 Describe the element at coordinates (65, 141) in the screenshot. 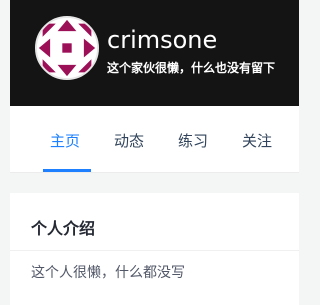

I see `tab-home: 主页` at that location.